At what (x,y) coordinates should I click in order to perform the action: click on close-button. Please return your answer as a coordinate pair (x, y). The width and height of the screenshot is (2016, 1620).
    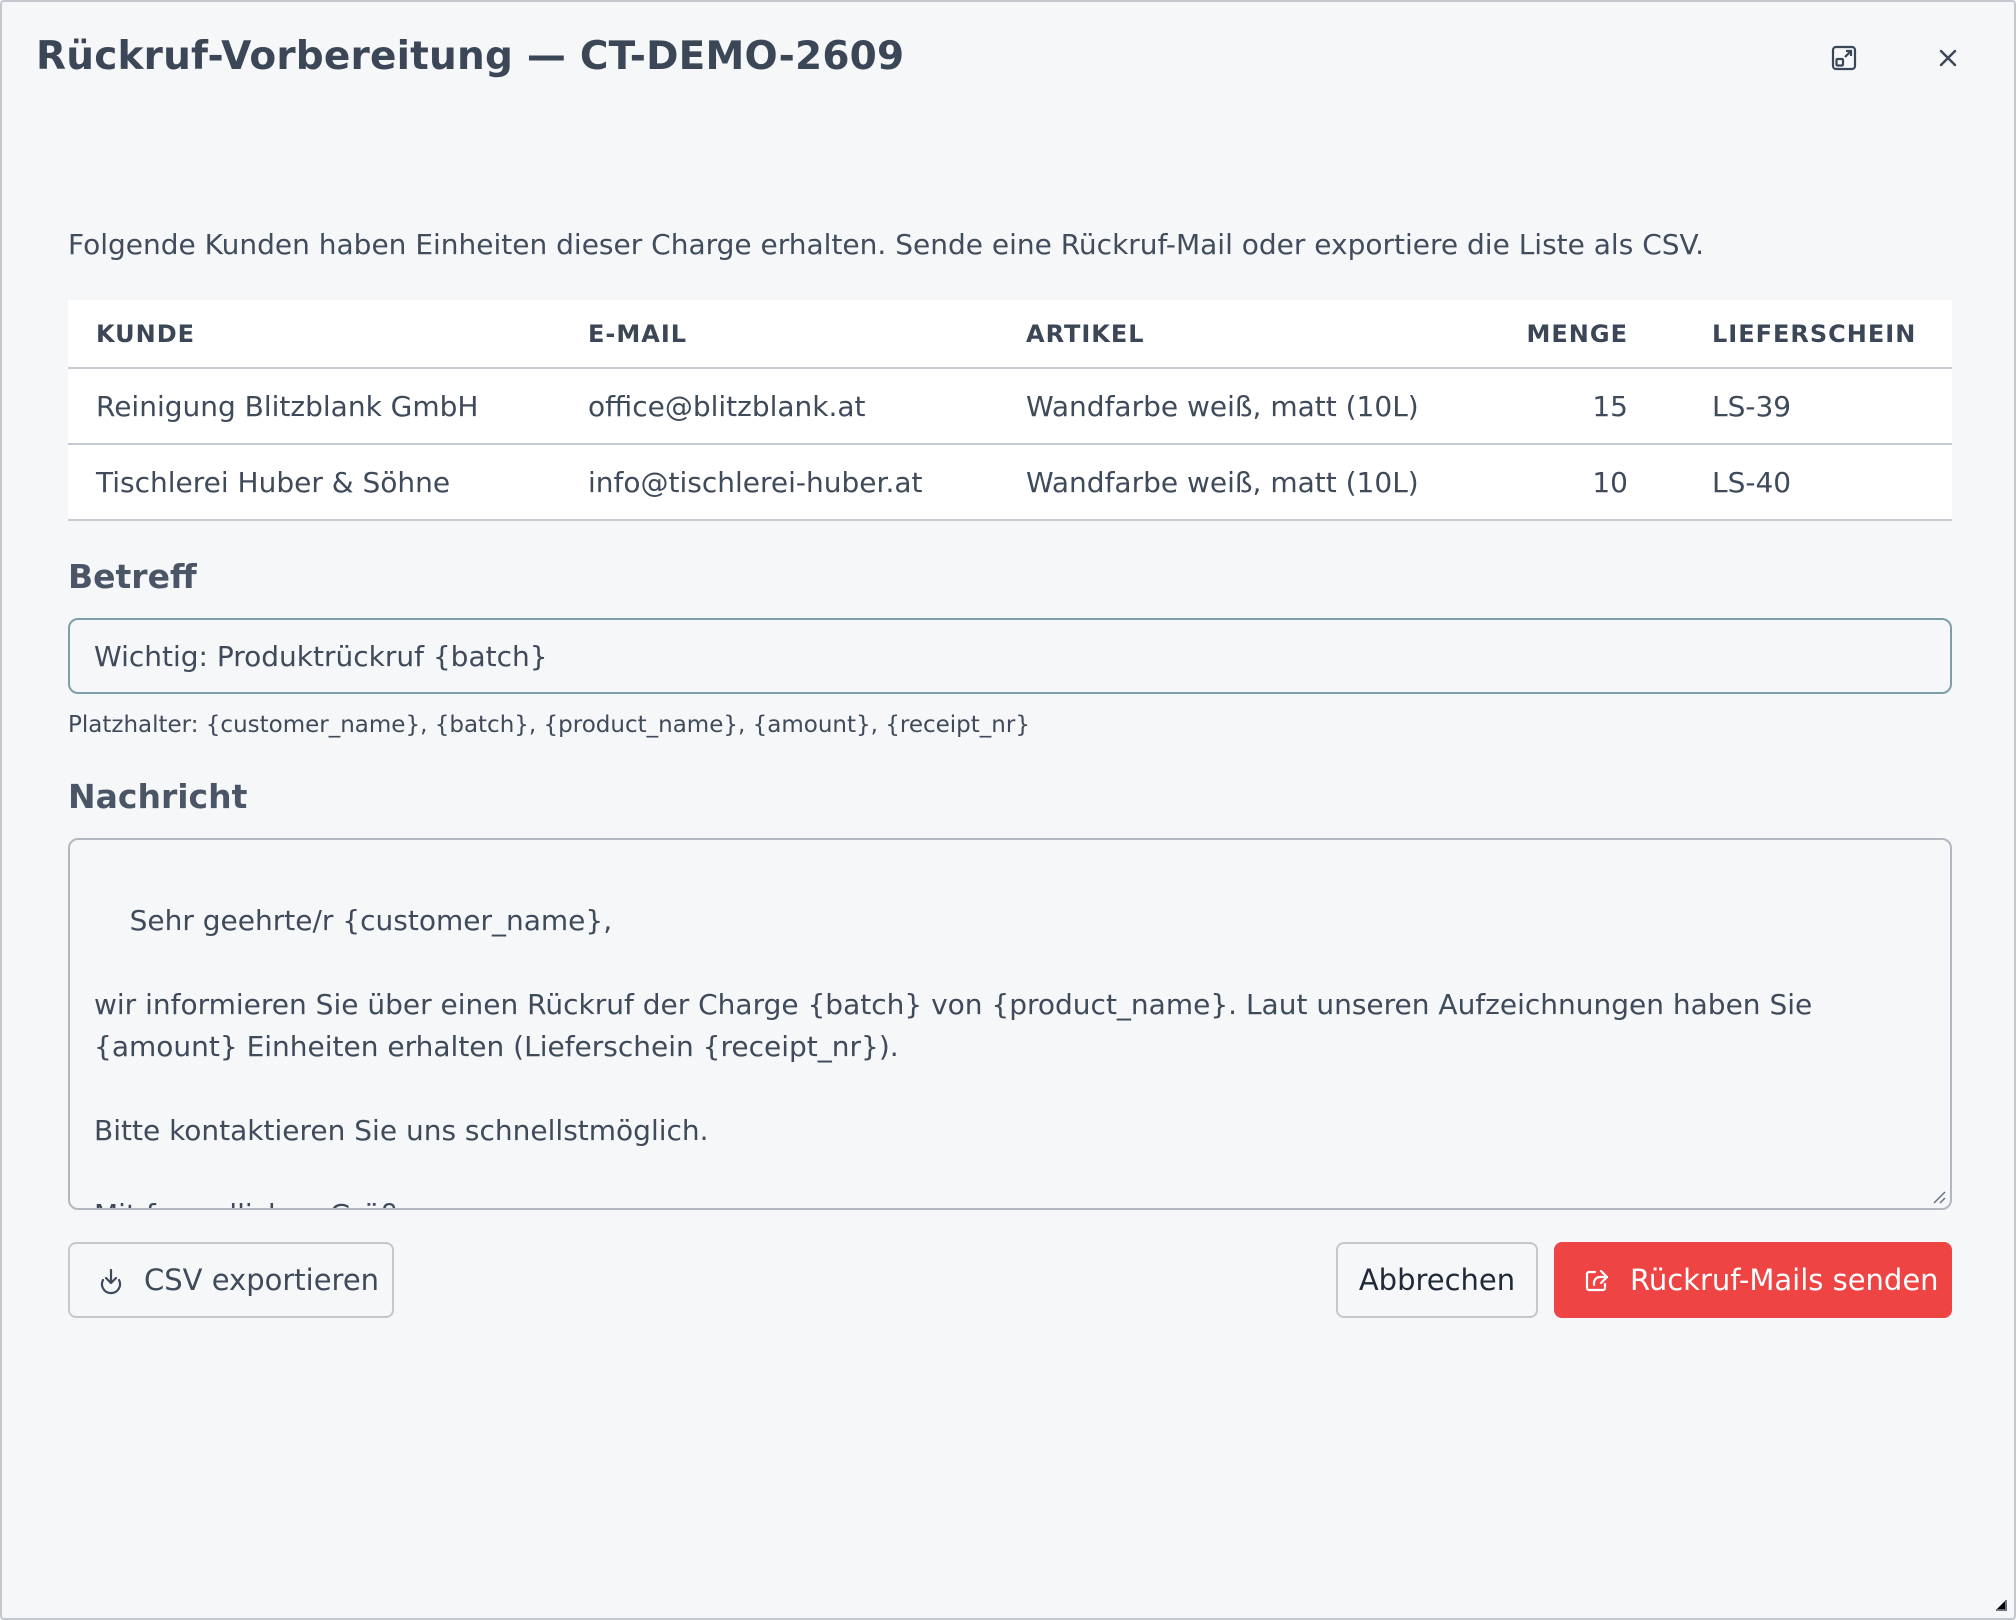
    Looking at the image, I should click on (1948, 58).